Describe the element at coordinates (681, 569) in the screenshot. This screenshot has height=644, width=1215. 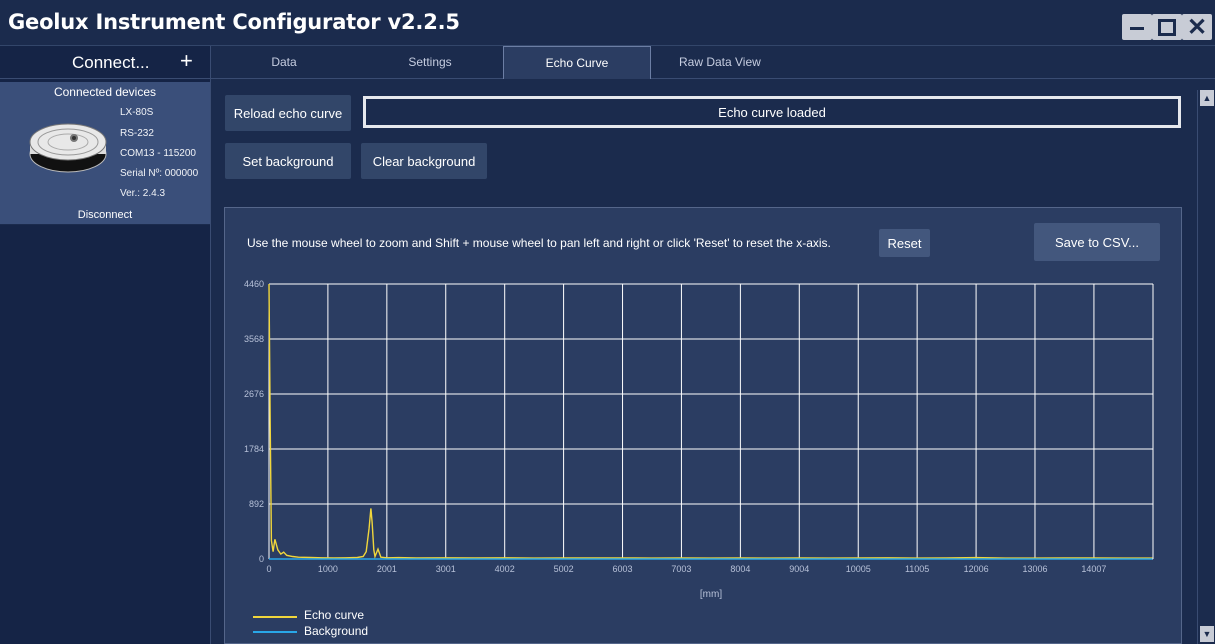
I see `x-tick-label: 7003` at that location.